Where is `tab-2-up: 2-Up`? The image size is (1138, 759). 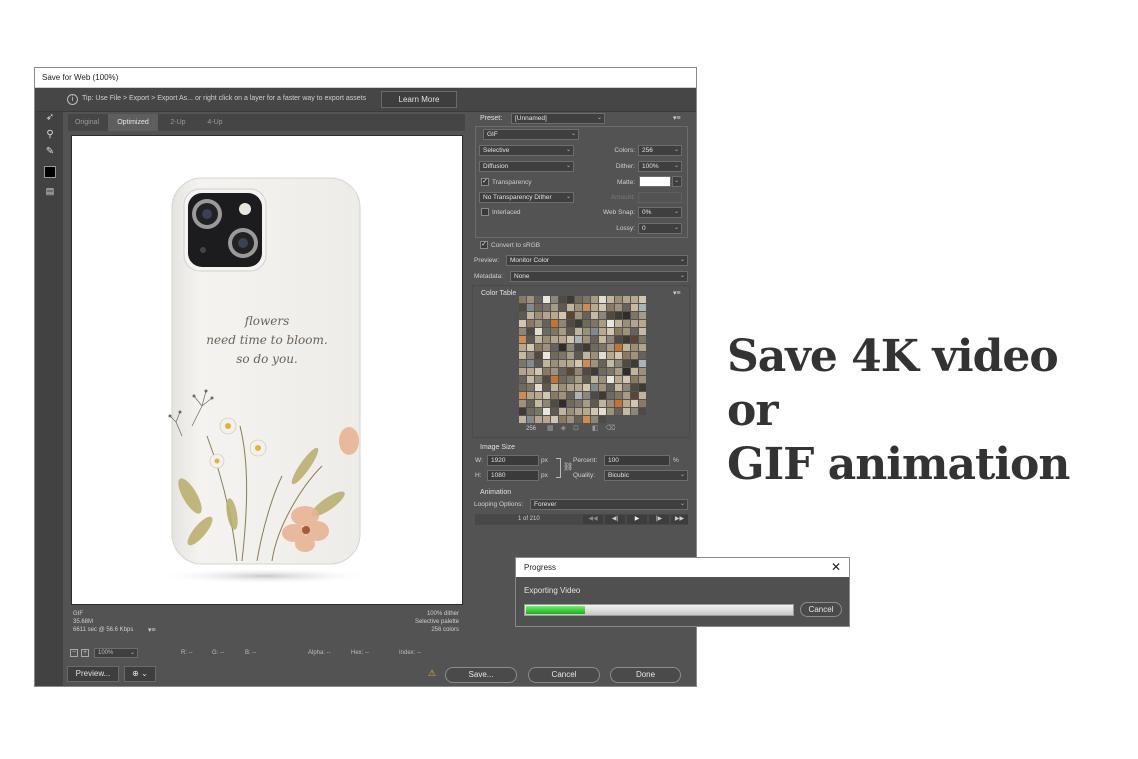
tab-2-up: 2-Up is located at coordinates (178, 122).